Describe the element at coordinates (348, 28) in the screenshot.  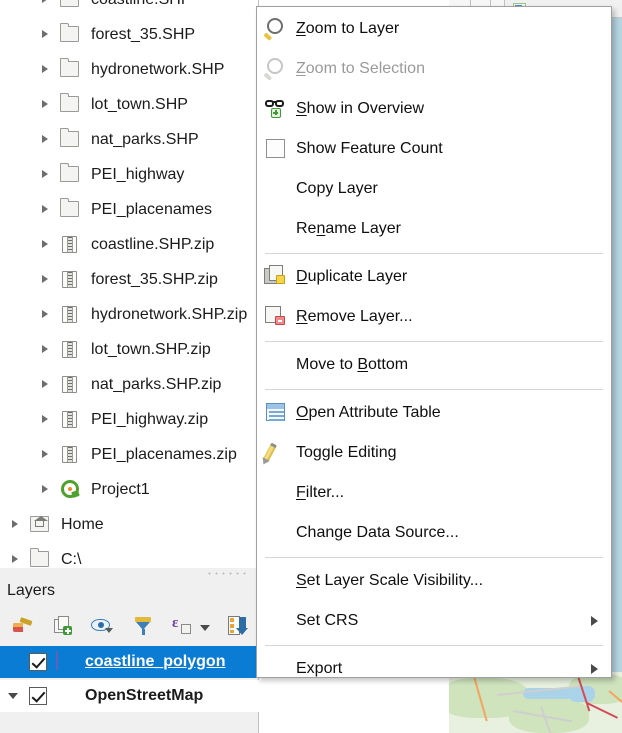
I see `context-menu-item-label: Zoom to Layer` at that location.